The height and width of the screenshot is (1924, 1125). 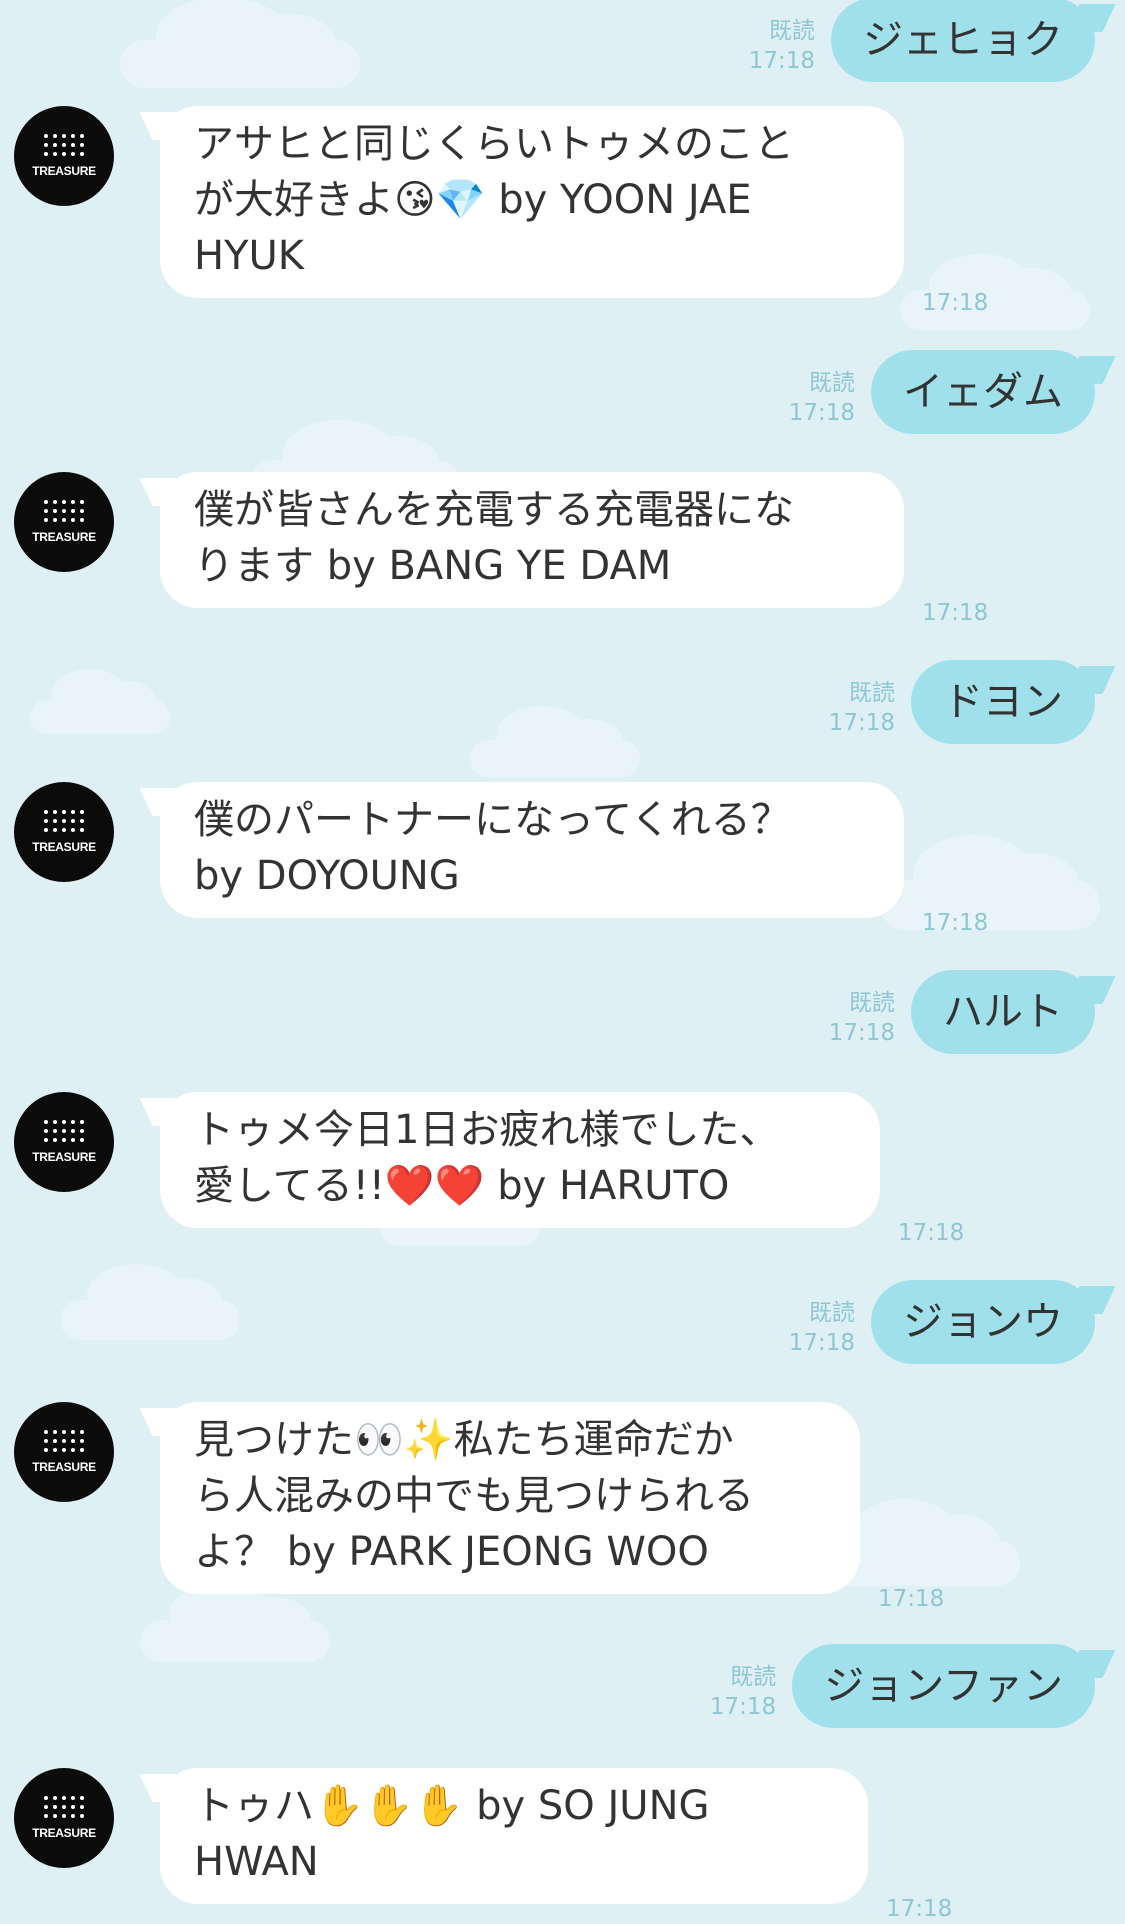 What do you see at coordinates (1003, 1012) in the screenshot?
I see `sent-bubble: ハルト` at bounding box center [1003, 1012].